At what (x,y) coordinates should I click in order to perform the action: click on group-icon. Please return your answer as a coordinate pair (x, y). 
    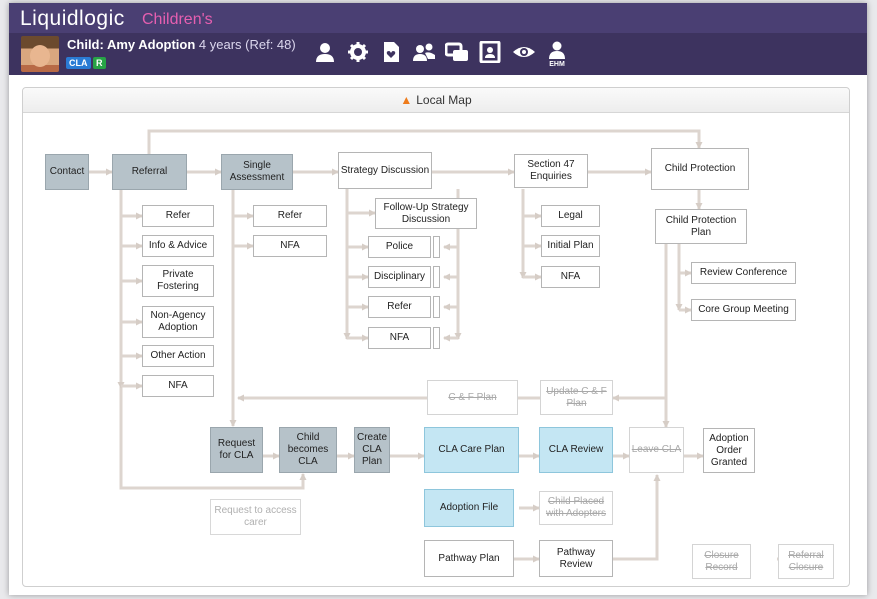
    Looking at the image, I should click on (424, 53).